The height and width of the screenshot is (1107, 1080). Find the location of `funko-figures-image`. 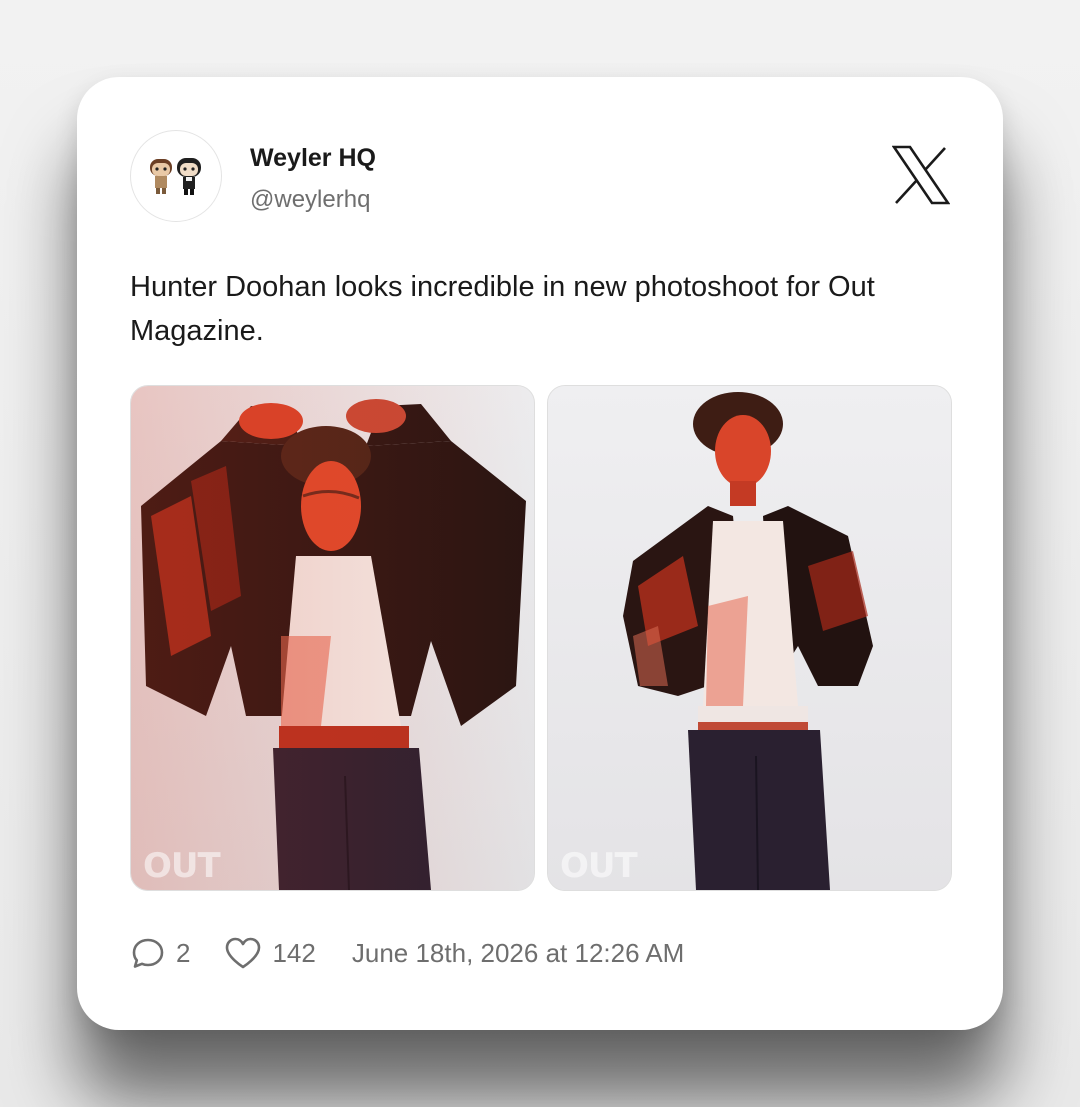

funko-figures-image is located at coordinates (175, 176).